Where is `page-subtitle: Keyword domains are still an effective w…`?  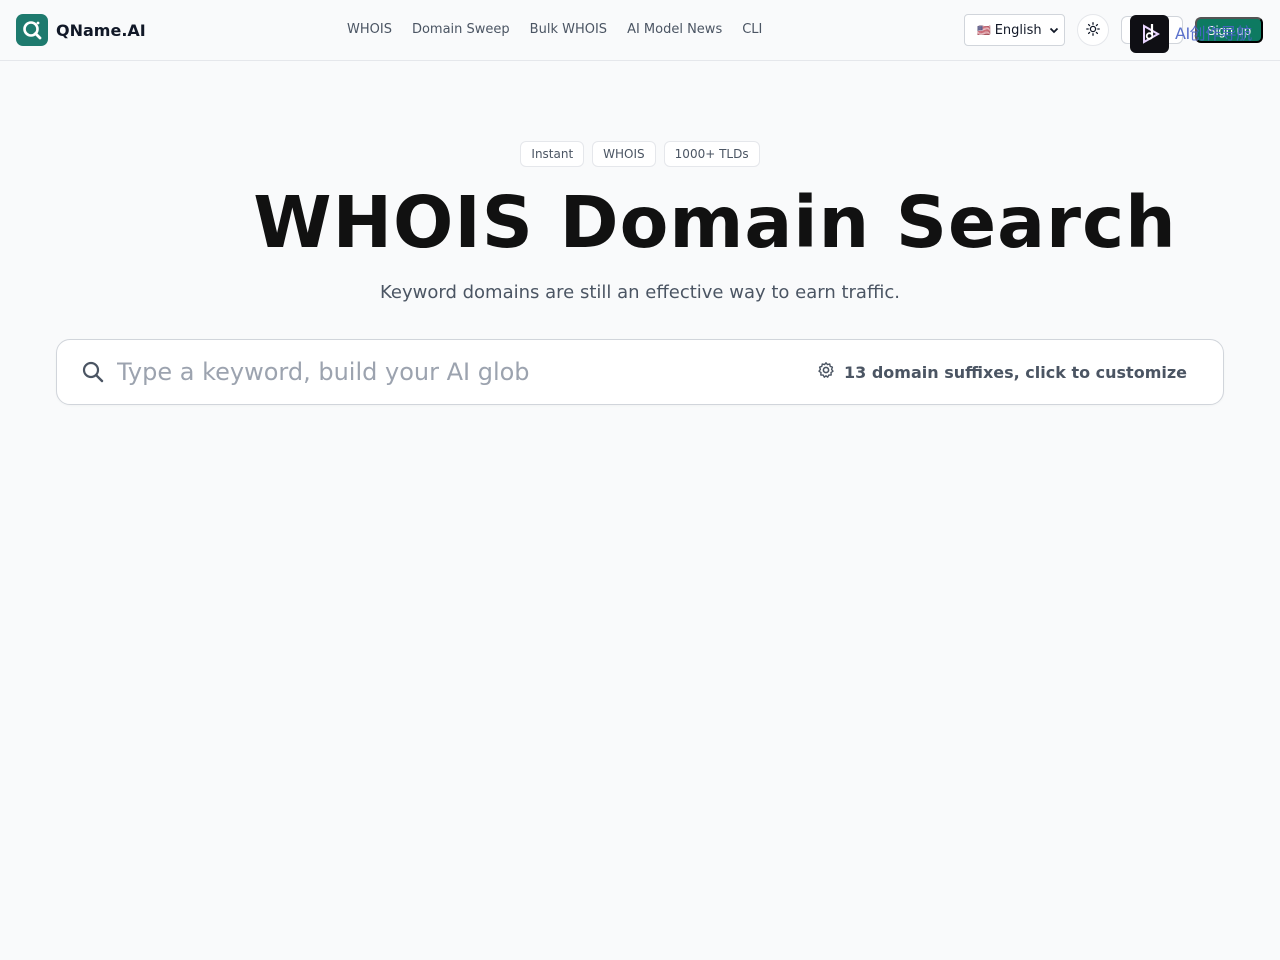 page-subtitle: Keyword domains are still an effective w… is located at coordinates (640, 292).